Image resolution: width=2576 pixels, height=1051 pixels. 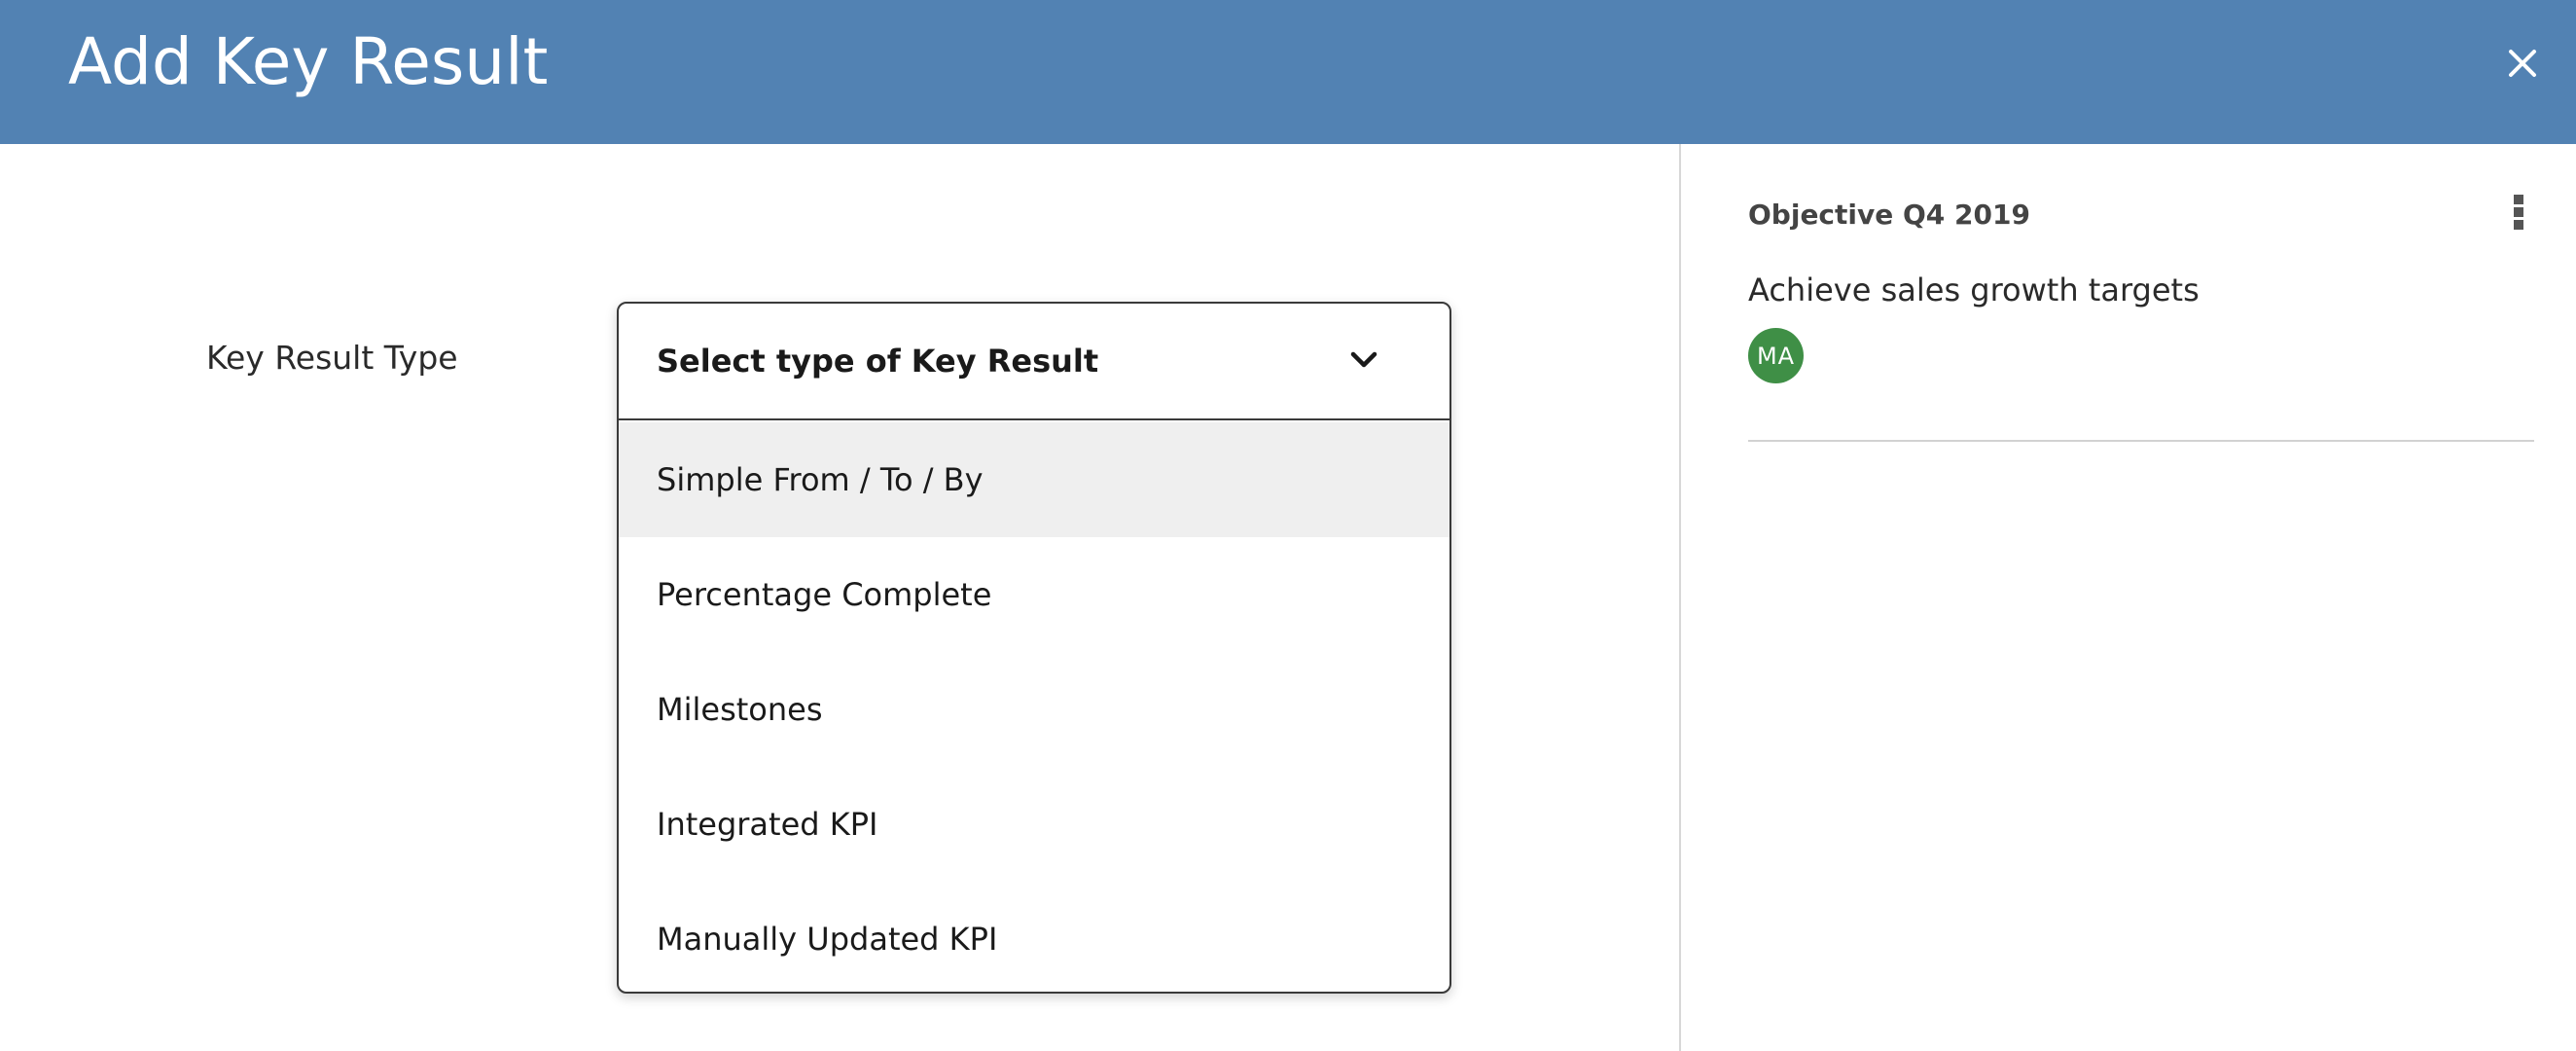 What do you see at coordinates (1034, 594) in the screenshot?
I see `option-percentage-complete: Percentage Complete` at bounding box center [1034, 594].